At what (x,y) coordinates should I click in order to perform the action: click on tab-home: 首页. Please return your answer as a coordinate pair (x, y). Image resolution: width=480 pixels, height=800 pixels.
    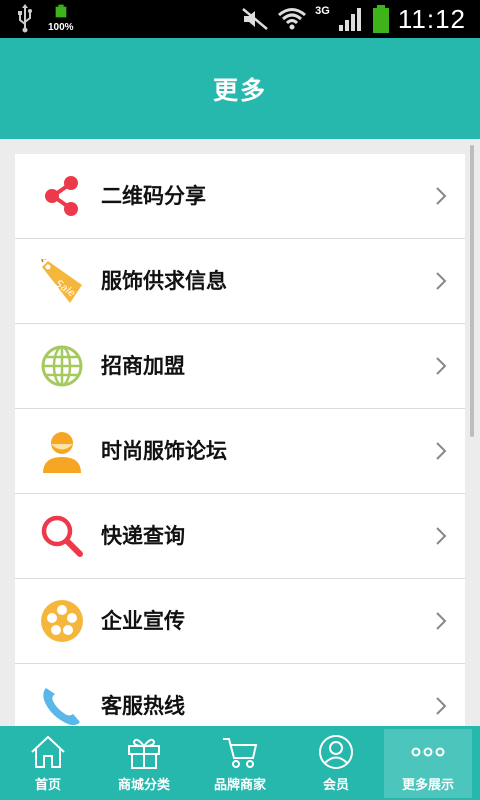
    Looking at the image, I should click on (48, 763).